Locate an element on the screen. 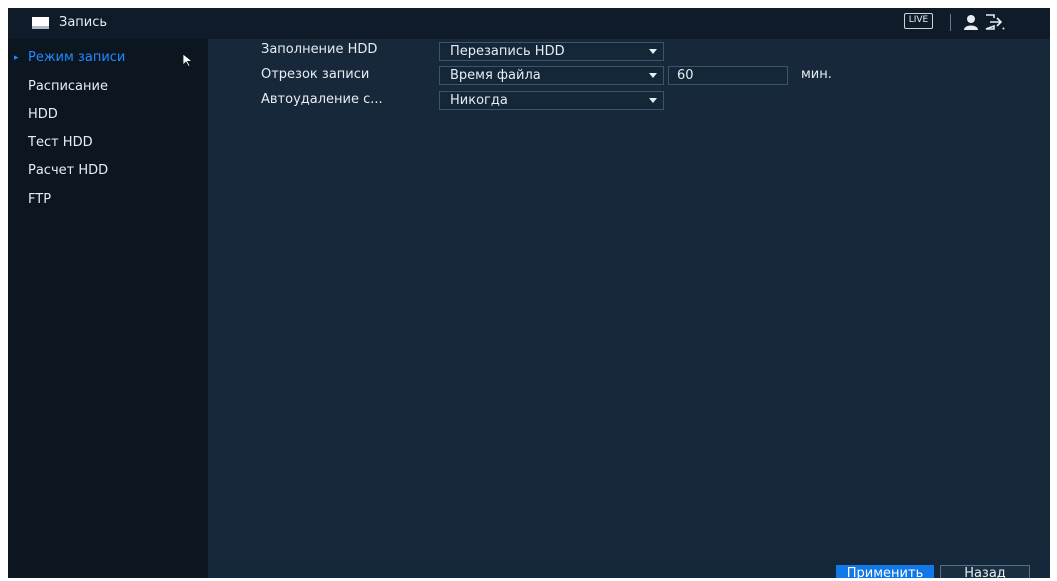  sidebar-item-label: Тест HDD is located at coordinates (60, 142).